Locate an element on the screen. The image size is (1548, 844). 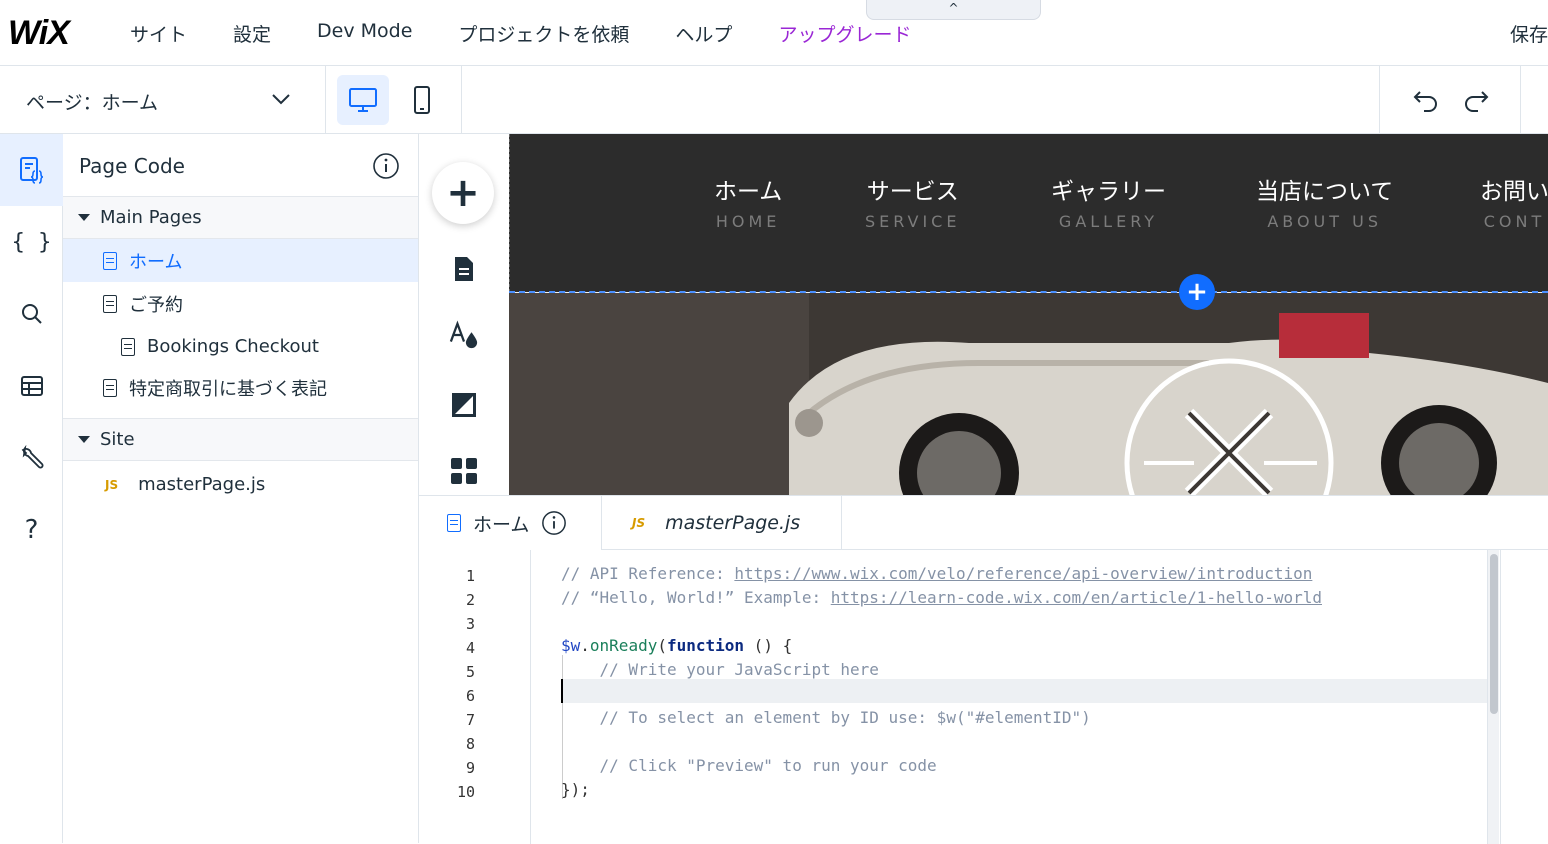
file-item-masterpage: JS masterPage.js is located at coordinates (240, 484).